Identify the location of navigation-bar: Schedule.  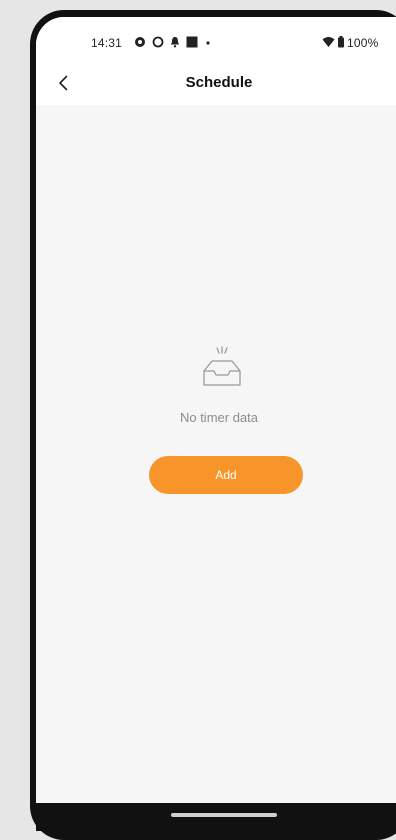
(216, 83).